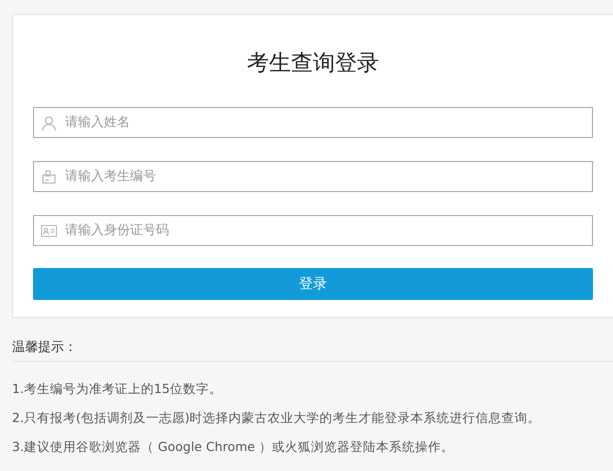 This screenshot has height=471, width=613. What do you see at coordinates (49, 177) in the screenshot?
I see `id-badge-icon` at bounding box center [49, 177].